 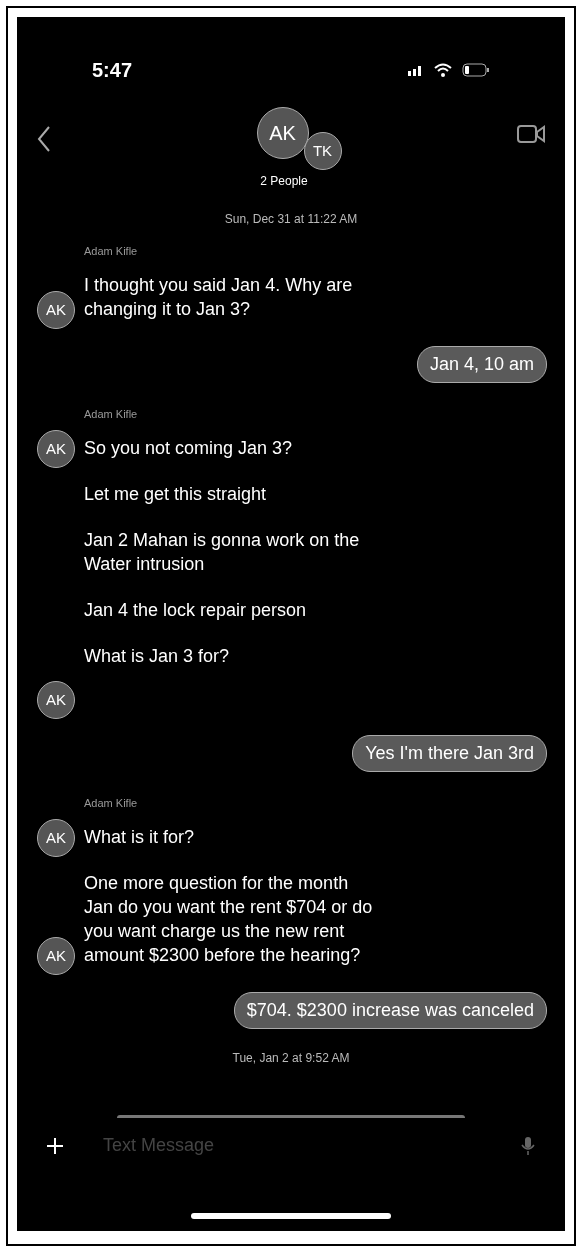 I want to click on battery-icon, so click(x=476, y=69).